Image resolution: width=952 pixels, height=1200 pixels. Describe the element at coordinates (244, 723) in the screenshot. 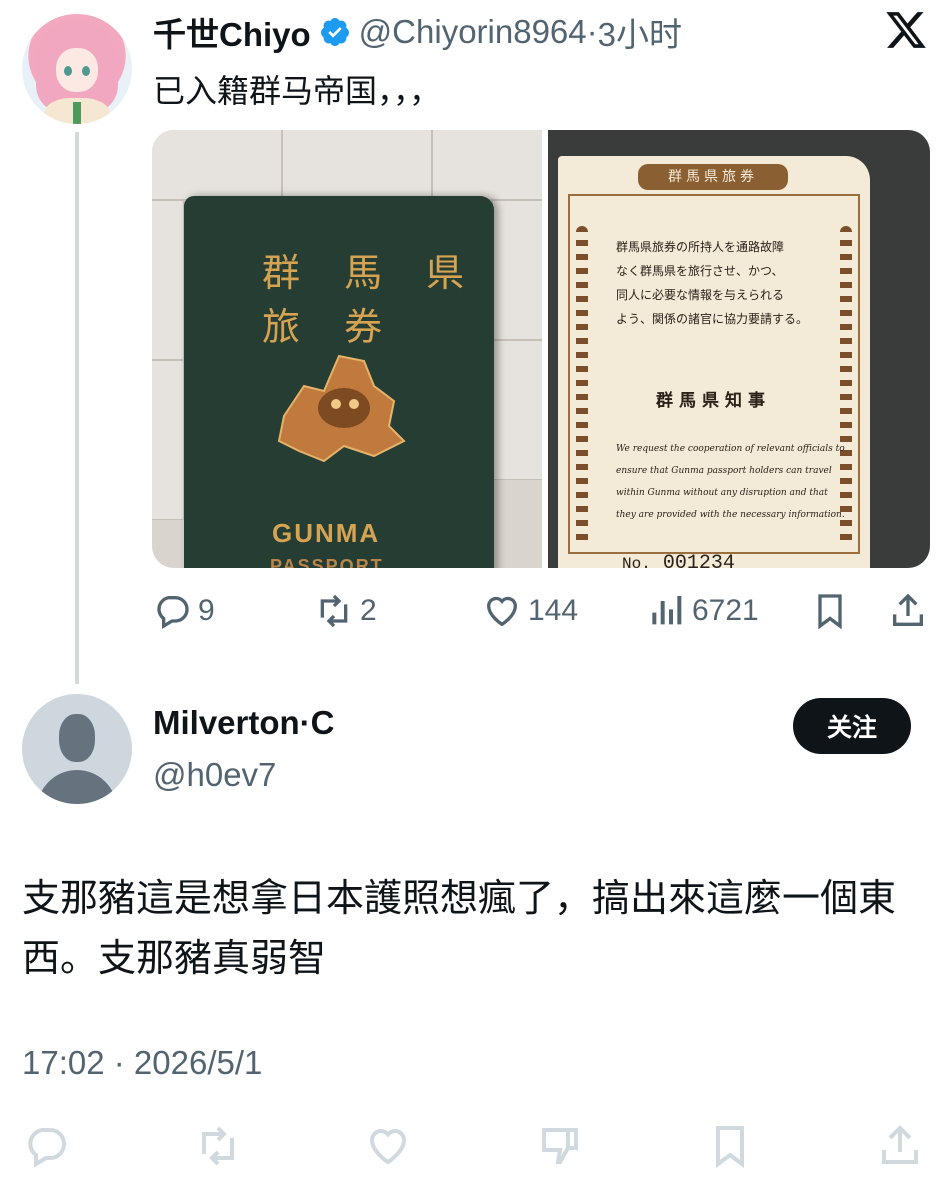

I see `reply-display-name: Milverton·C` at that location.